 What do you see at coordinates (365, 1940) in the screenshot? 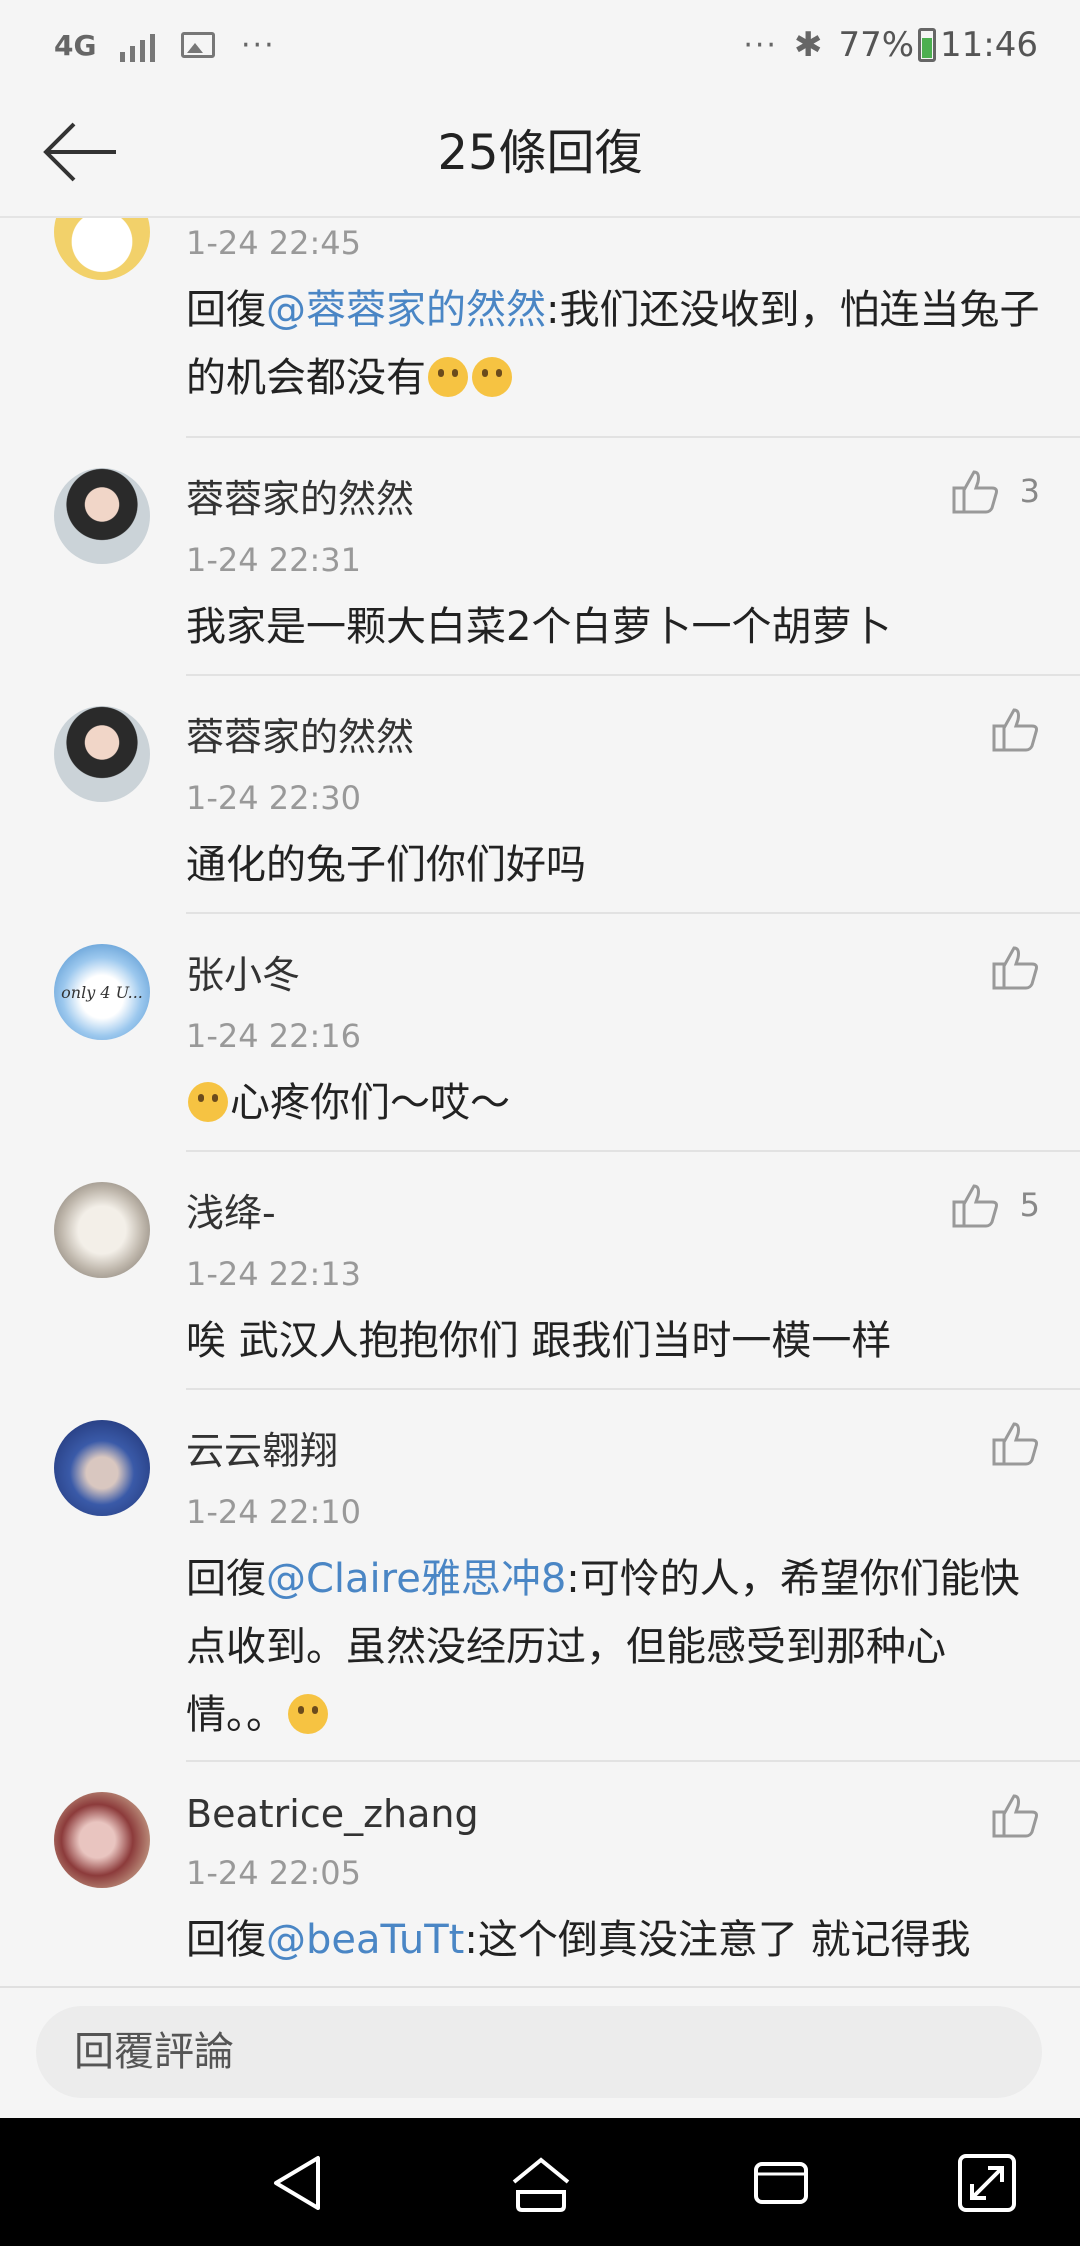
I see `mention-link: @beaTuTt` at bounding box center [365, 1940].